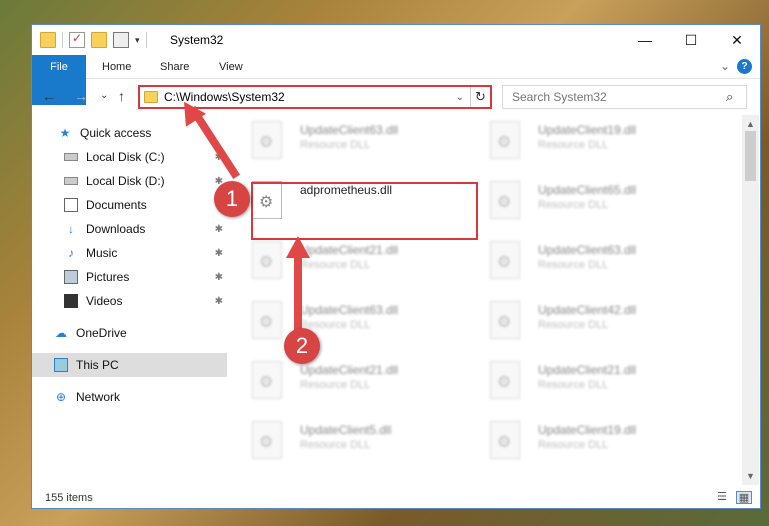 The image size is (769, 526). I want to click on address-path: C:\Windows\System32, so click(310, 97).